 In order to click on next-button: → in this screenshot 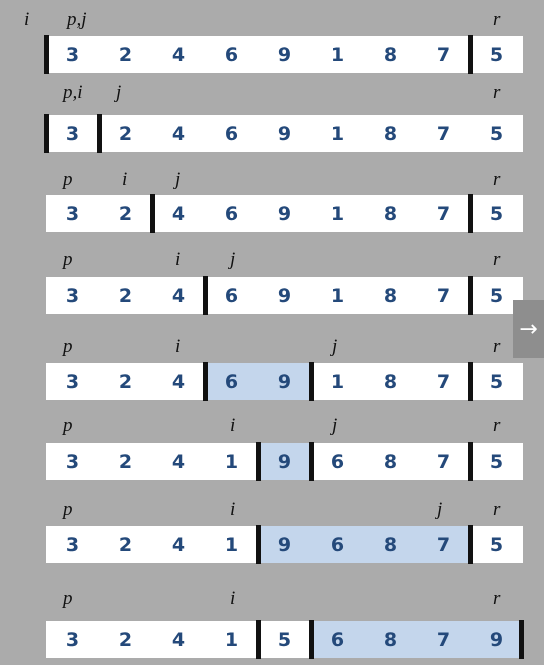, I will do `click(528, 329)`.